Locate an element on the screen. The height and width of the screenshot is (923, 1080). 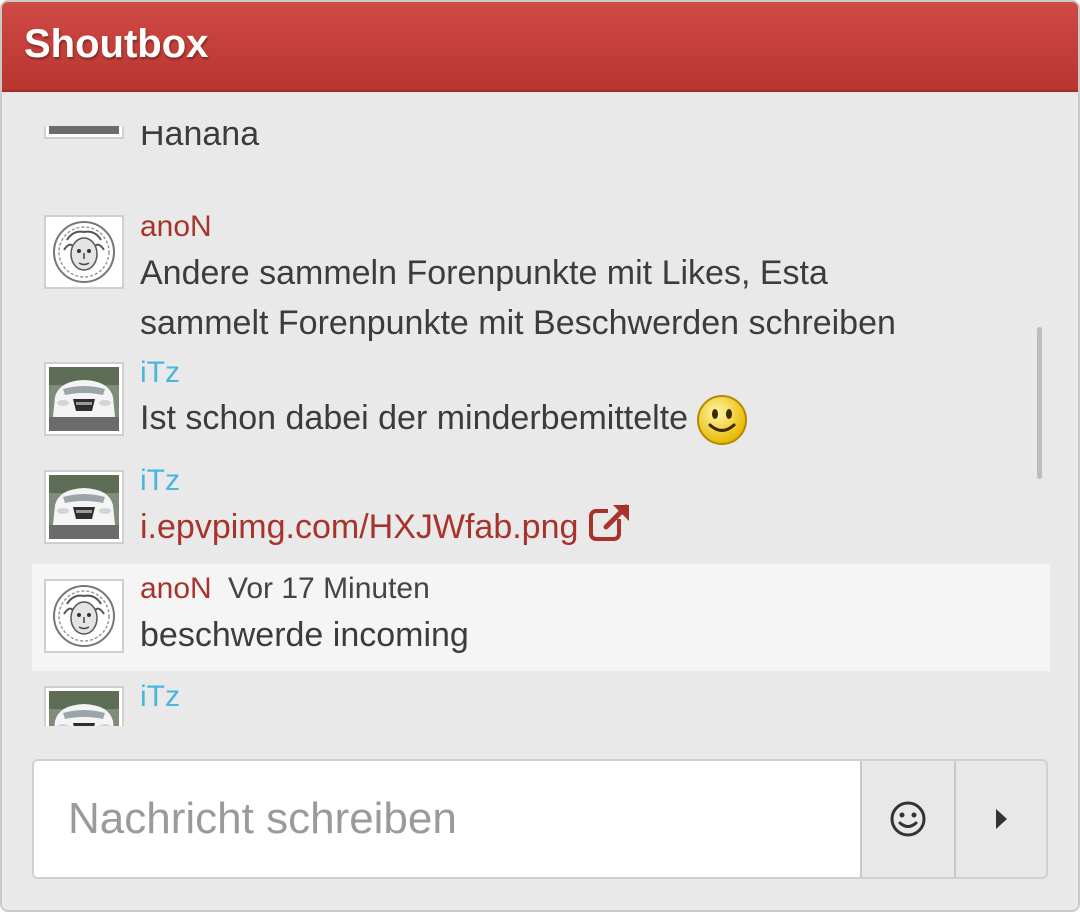
emoji-button is located at coordinates (907, 819).